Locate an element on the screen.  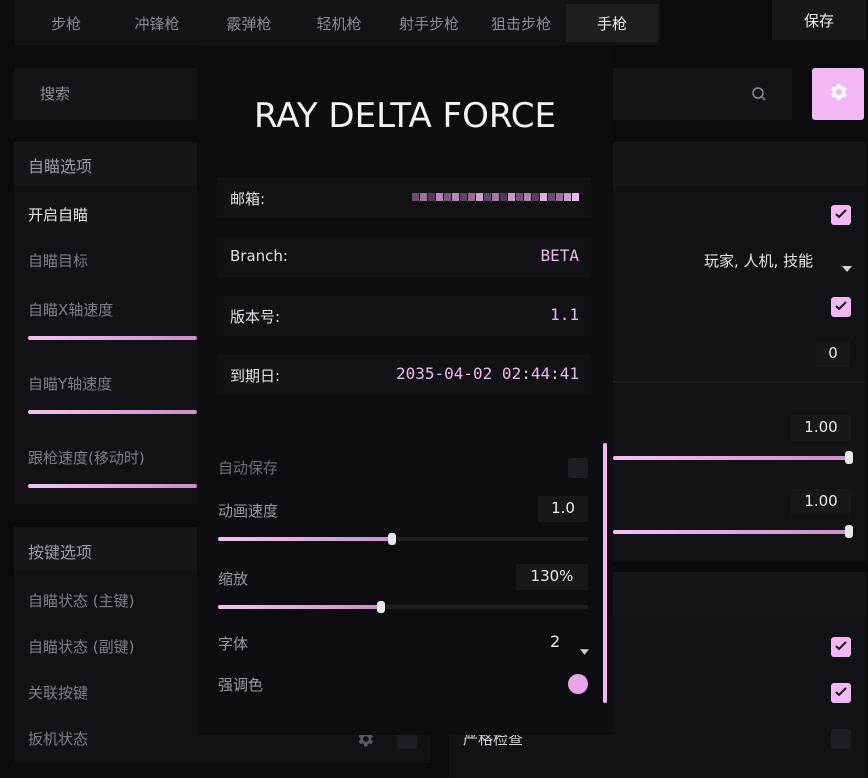
aim-y-speed-slider is located at coordinates (112, 412).